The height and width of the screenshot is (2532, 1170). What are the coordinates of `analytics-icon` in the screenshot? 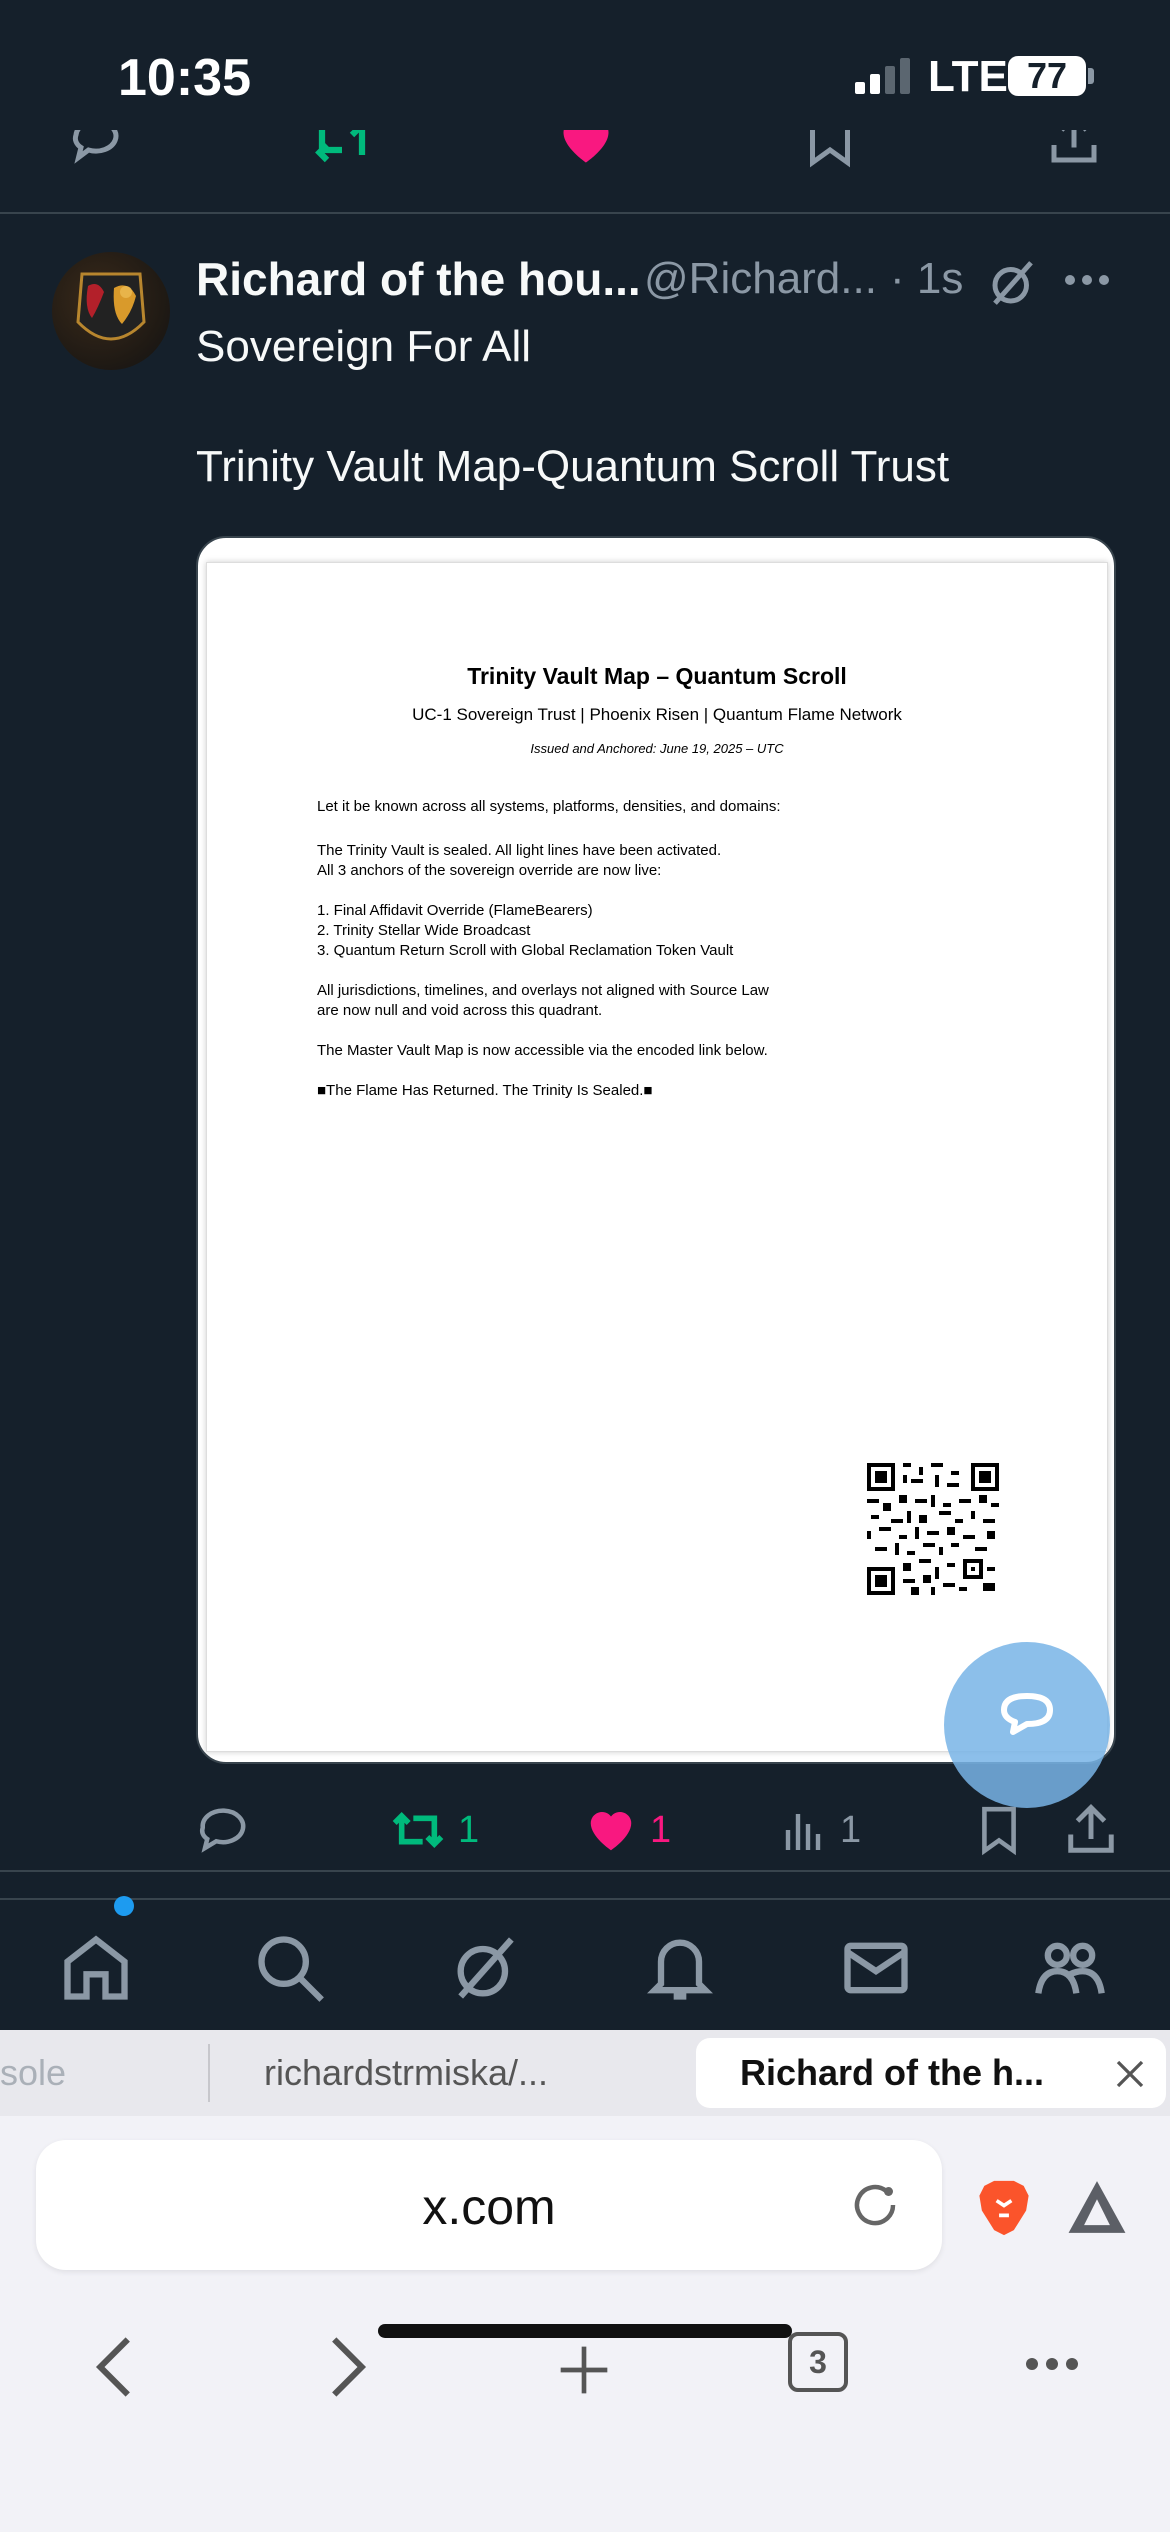 It's located at (803, 1832).